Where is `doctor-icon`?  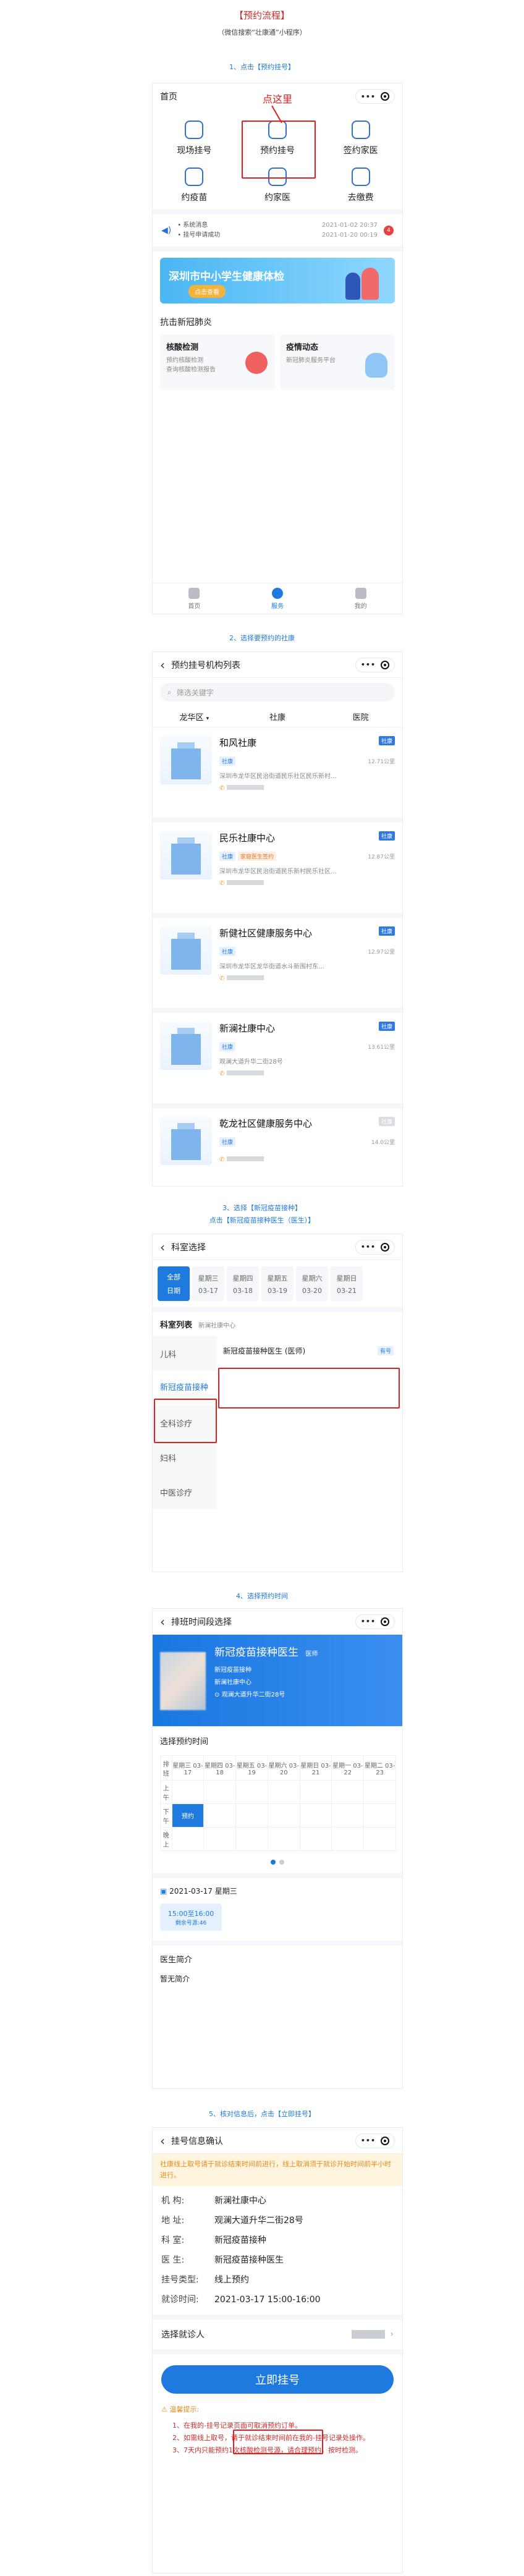
doctor-icon is located at coordinates (360, 130).